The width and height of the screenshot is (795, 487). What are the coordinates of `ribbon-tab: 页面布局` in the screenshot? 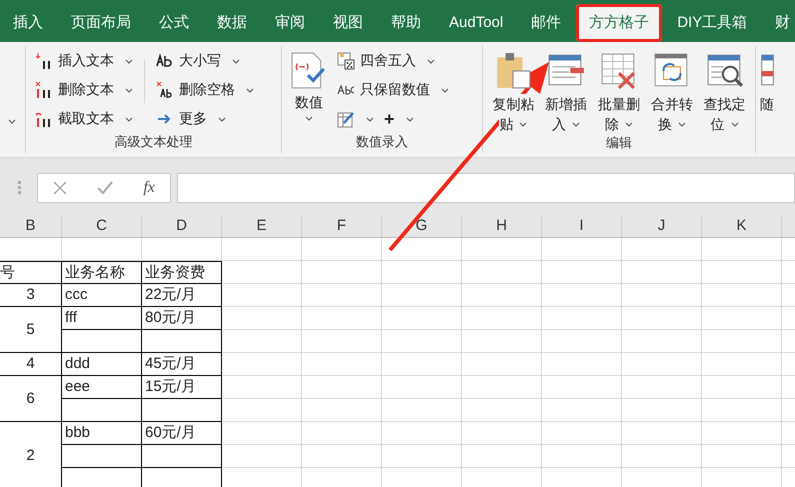 It's located at (101, 23).